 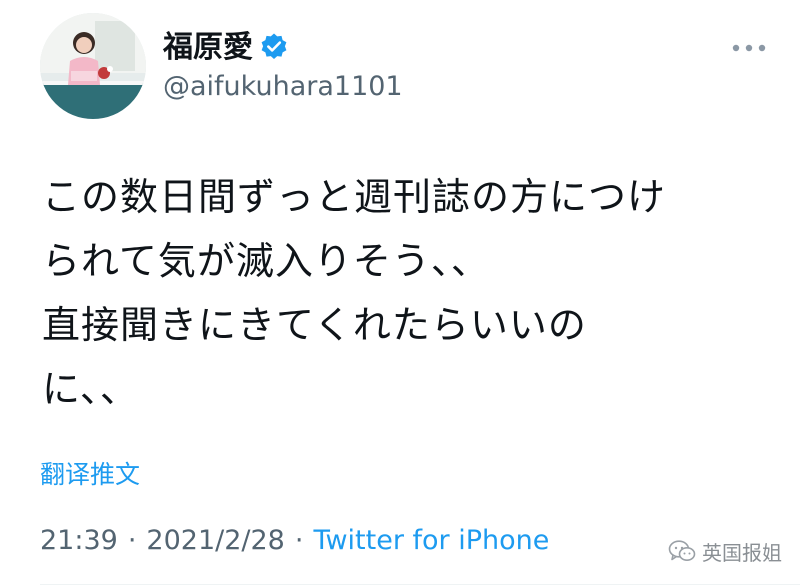 I want to click on wechat-icon, so click(x=682, y=550).